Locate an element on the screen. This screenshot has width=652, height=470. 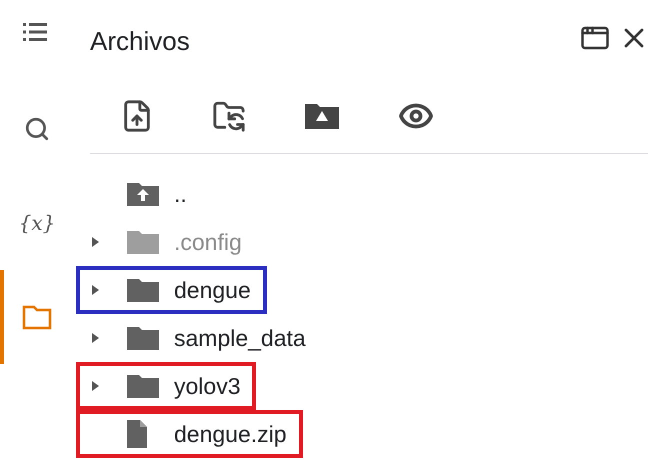
variables-label: {x} is located at coordinates (37, 223).